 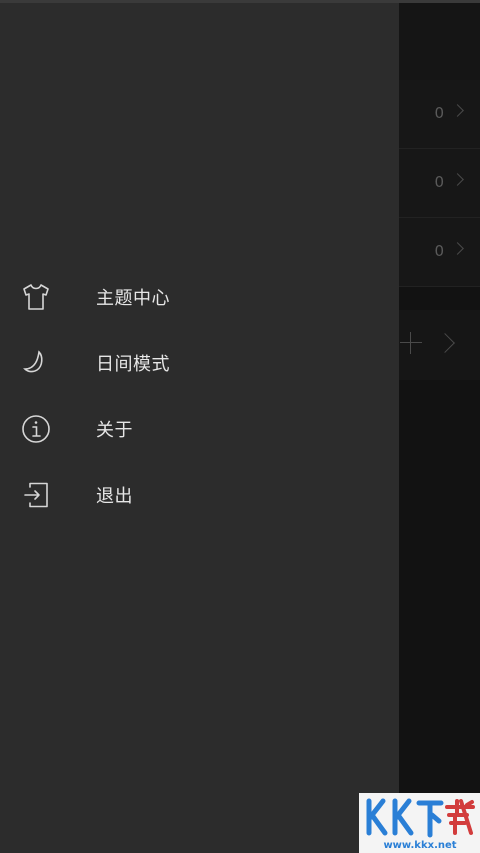 What do you see at coordinates (114, 496) in the screenshot?
I see `menu-item-label: 退出` at bounding box center [114, 496].